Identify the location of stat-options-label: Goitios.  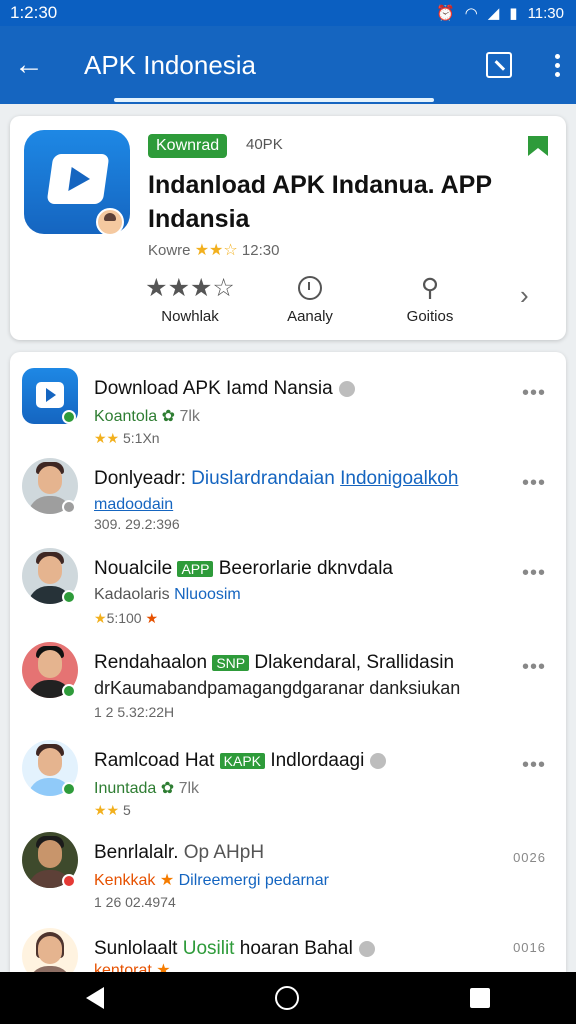
(430, 316).